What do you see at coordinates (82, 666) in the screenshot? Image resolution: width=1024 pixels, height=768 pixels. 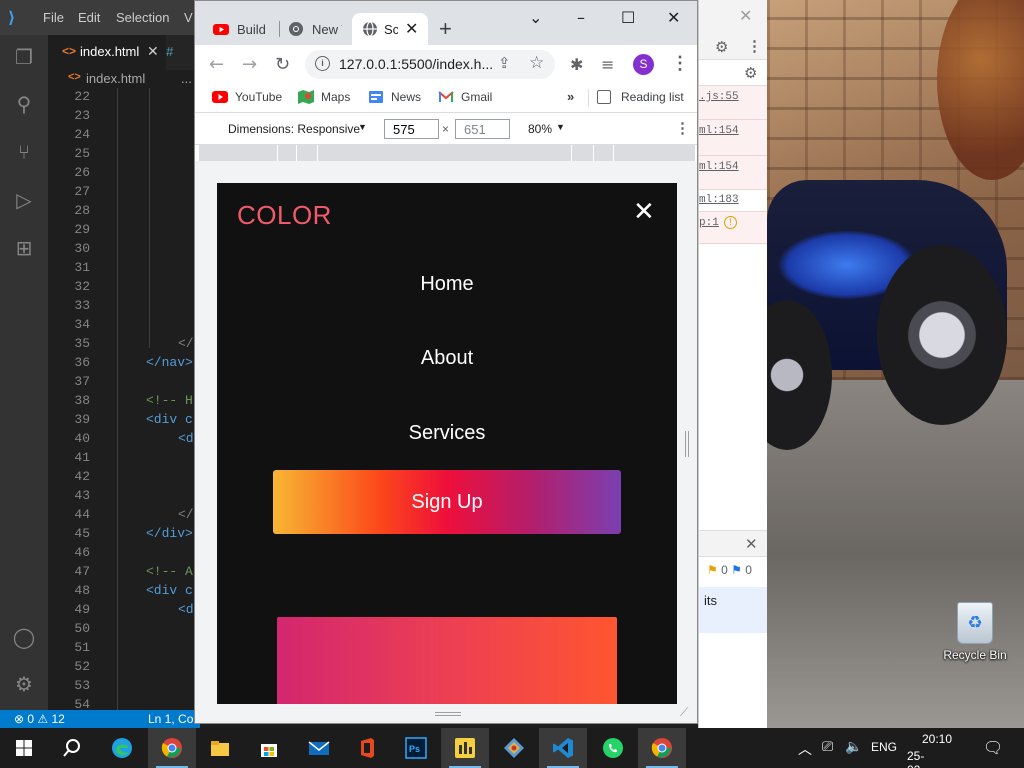 I see `line-number: 52` at bounding box center [82, 666].